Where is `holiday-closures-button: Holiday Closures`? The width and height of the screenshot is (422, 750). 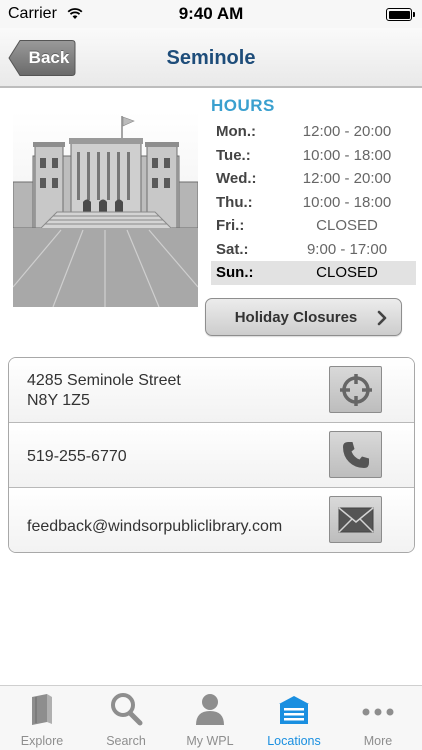
holiday-closures-button: Holiday Closures is located at coordinates (303, 317).